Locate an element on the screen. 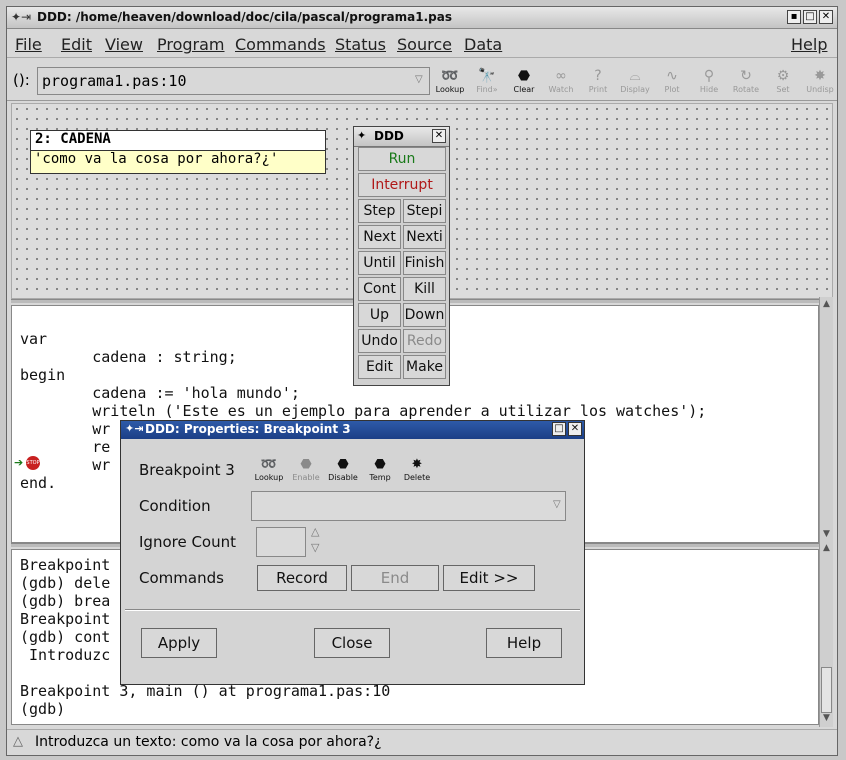 This screenshot has width=846, height=760. tool-undisp-button: ✸ Undisp is located at coordinates (820, 83).